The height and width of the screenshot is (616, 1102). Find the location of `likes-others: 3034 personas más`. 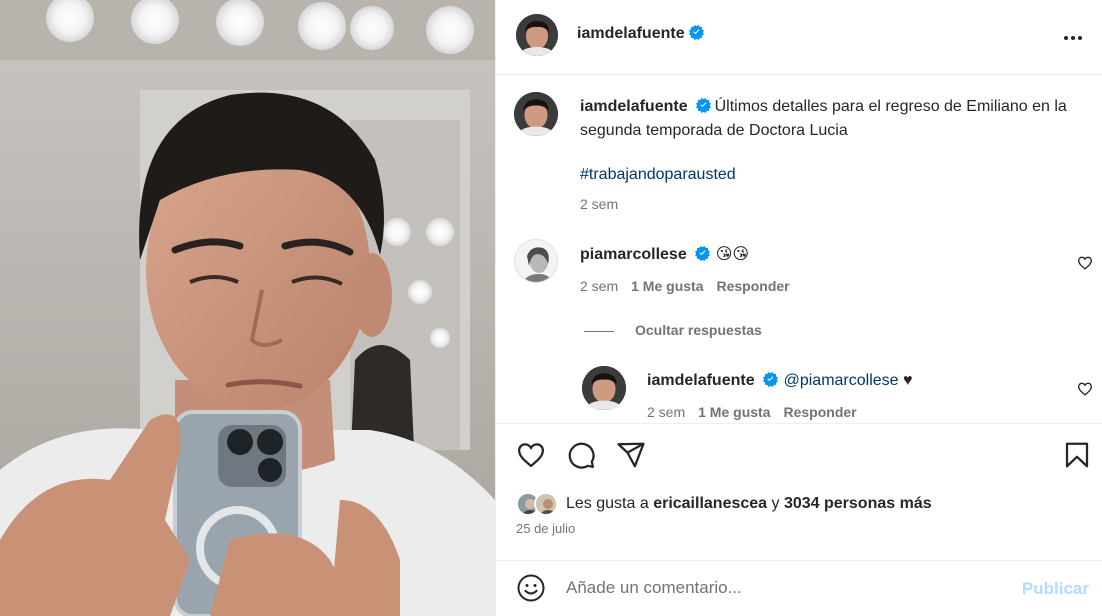

likes-others: 3034 personas más is located at coordinates (858, 504).